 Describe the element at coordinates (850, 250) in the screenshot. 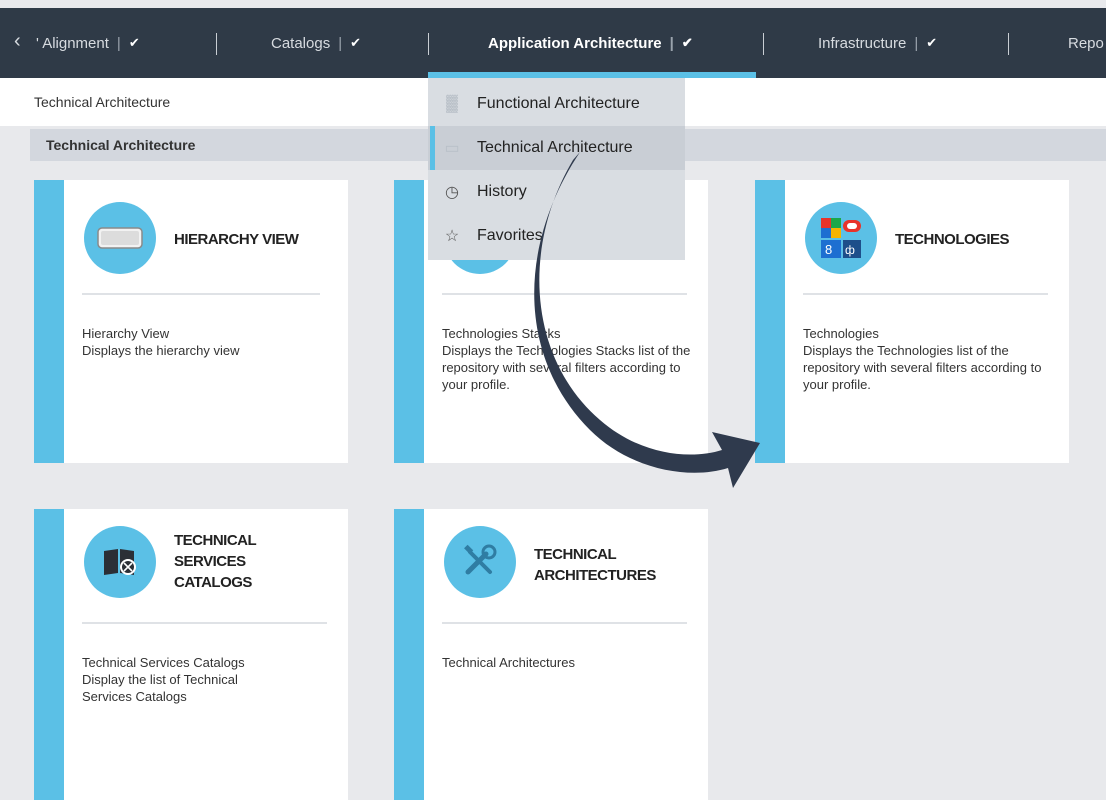

I see `svg-text: ф` at that location.